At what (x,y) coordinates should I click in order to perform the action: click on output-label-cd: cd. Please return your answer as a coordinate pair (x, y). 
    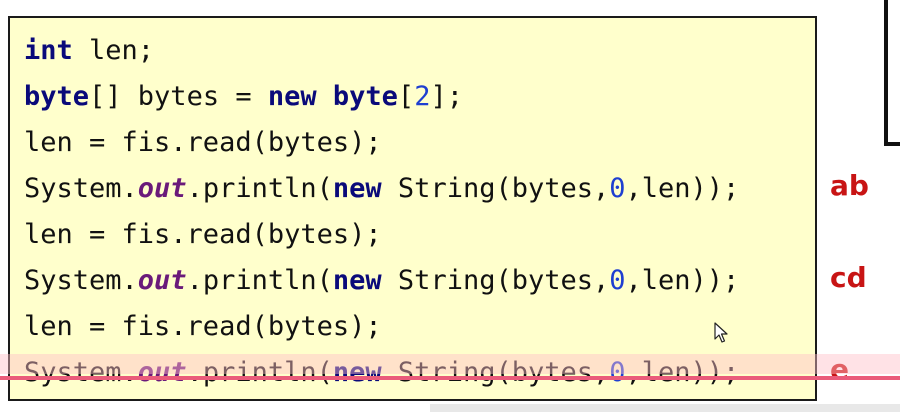
    Looking at the image, I should click on (848, 277).